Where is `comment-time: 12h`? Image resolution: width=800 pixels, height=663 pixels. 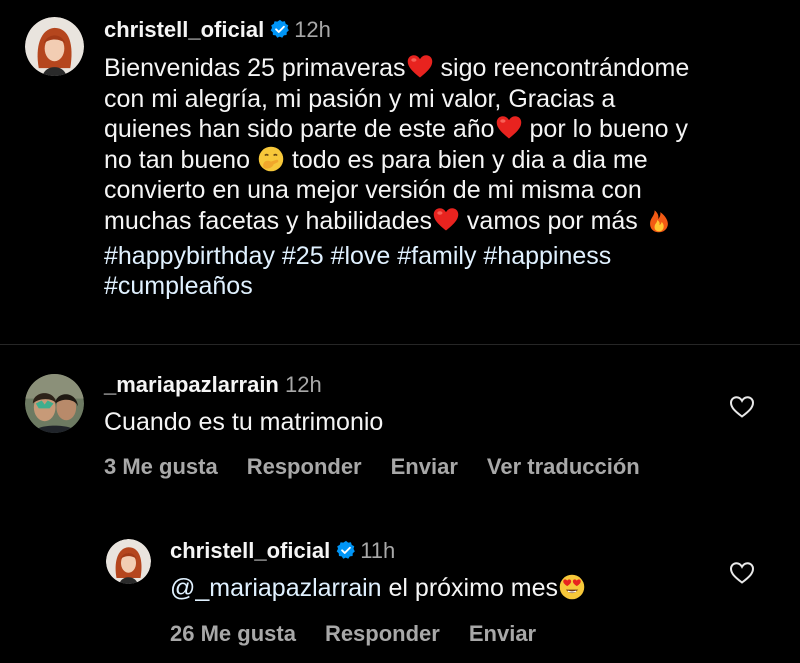
comment-time: 12h is located at coordinates (303, 384).